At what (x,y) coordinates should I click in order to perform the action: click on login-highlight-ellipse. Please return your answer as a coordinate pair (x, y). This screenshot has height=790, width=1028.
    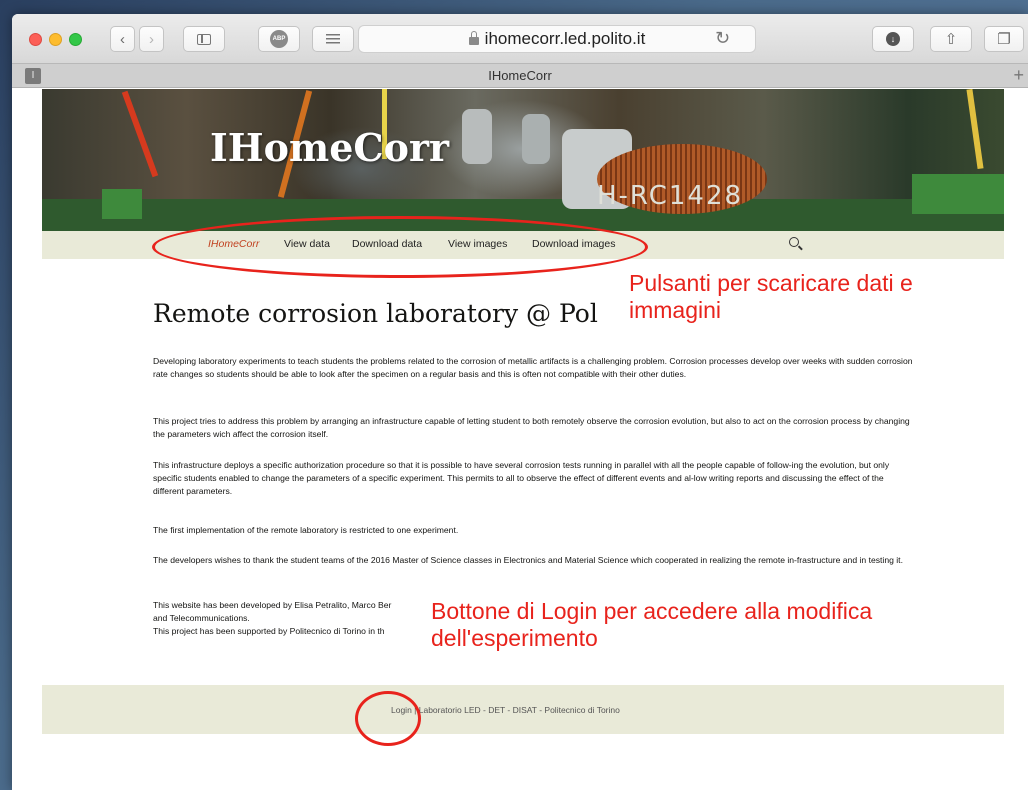
    Looking at the image, I should click on (388, 718).